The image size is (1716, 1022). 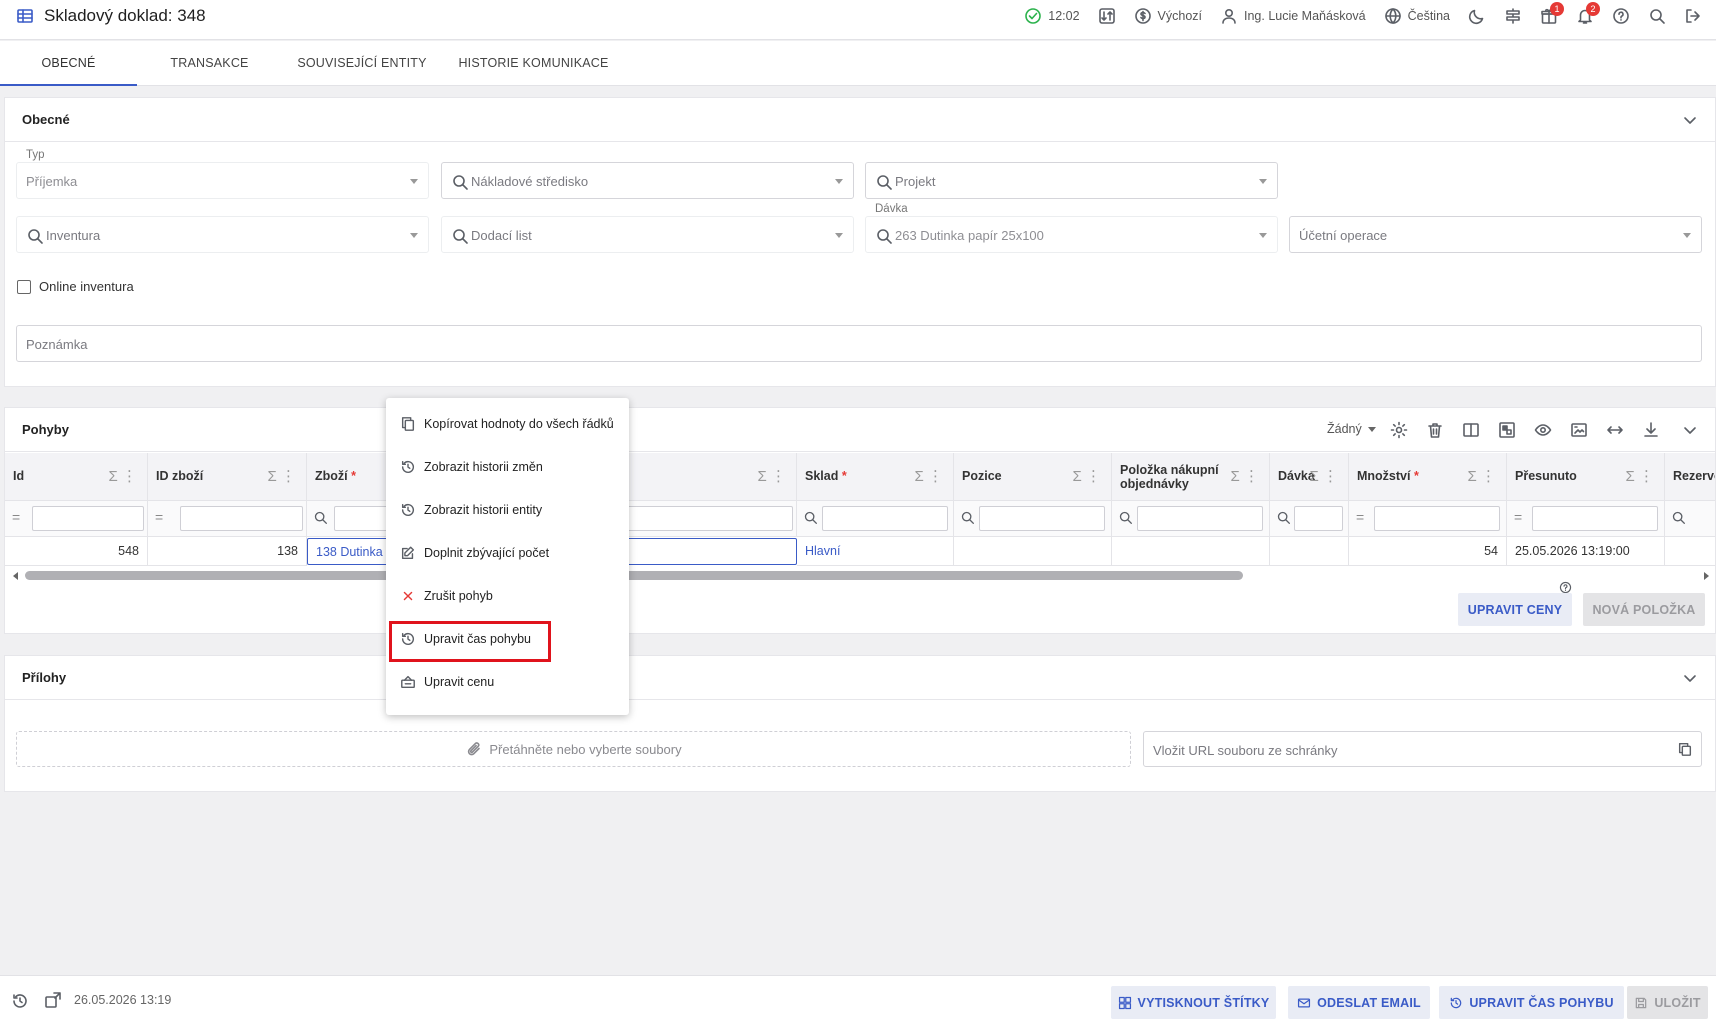 I want to click on general-section-header: Obecné, so click(x=860, y=120).